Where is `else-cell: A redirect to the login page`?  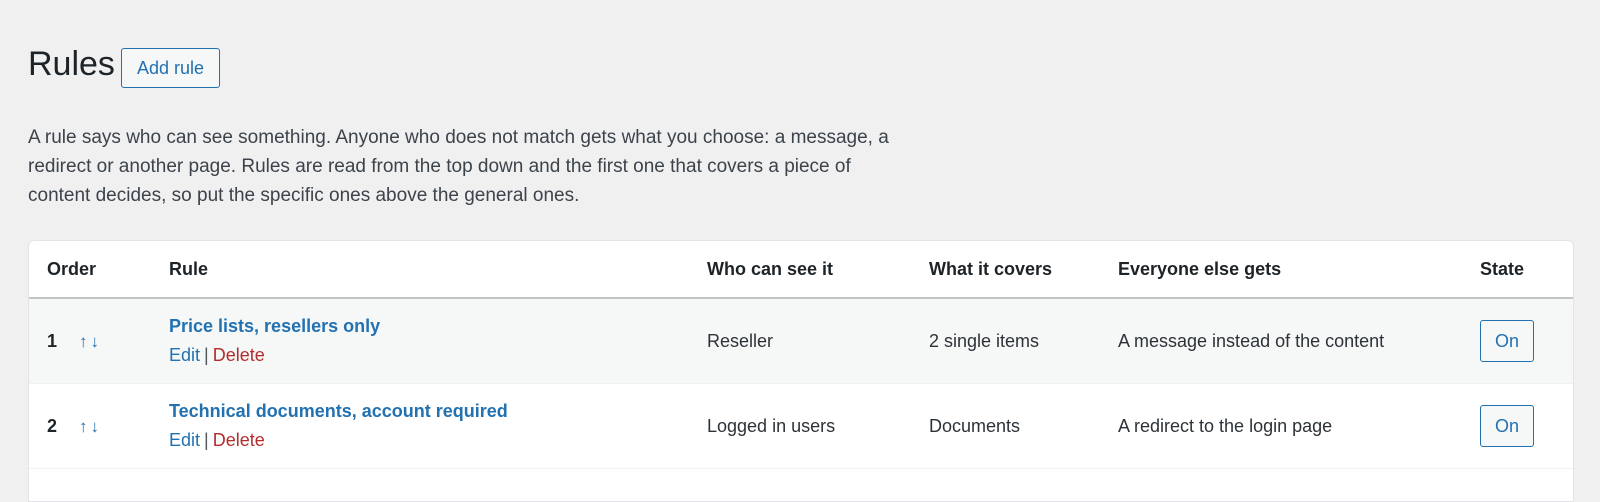
else-cell: A redirect to the login page is located at coordinates (1299, 426).